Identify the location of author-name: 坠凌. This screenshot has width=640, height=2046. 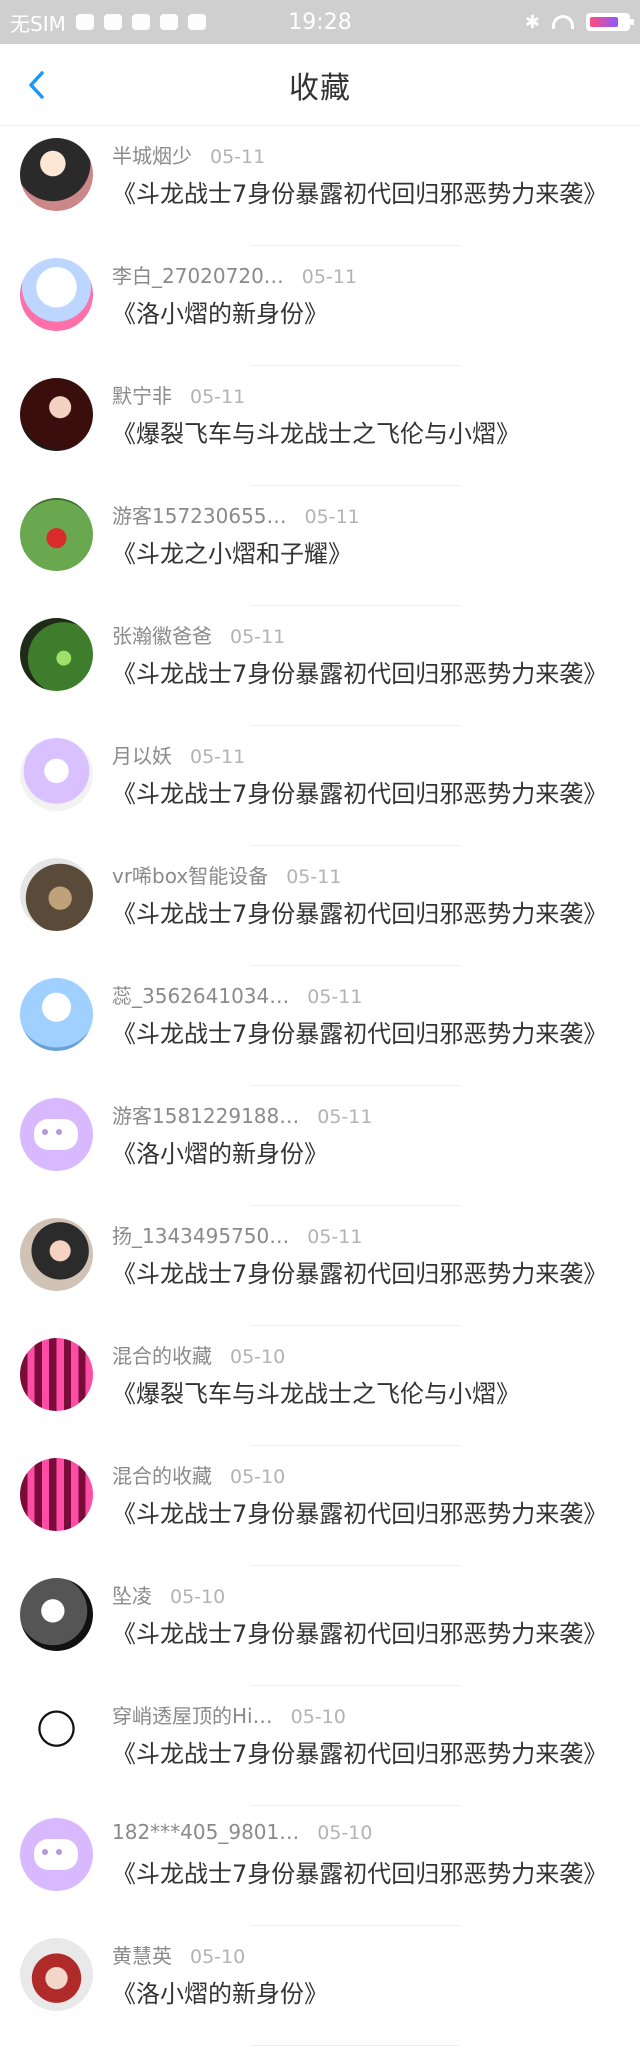
(132, 1596).